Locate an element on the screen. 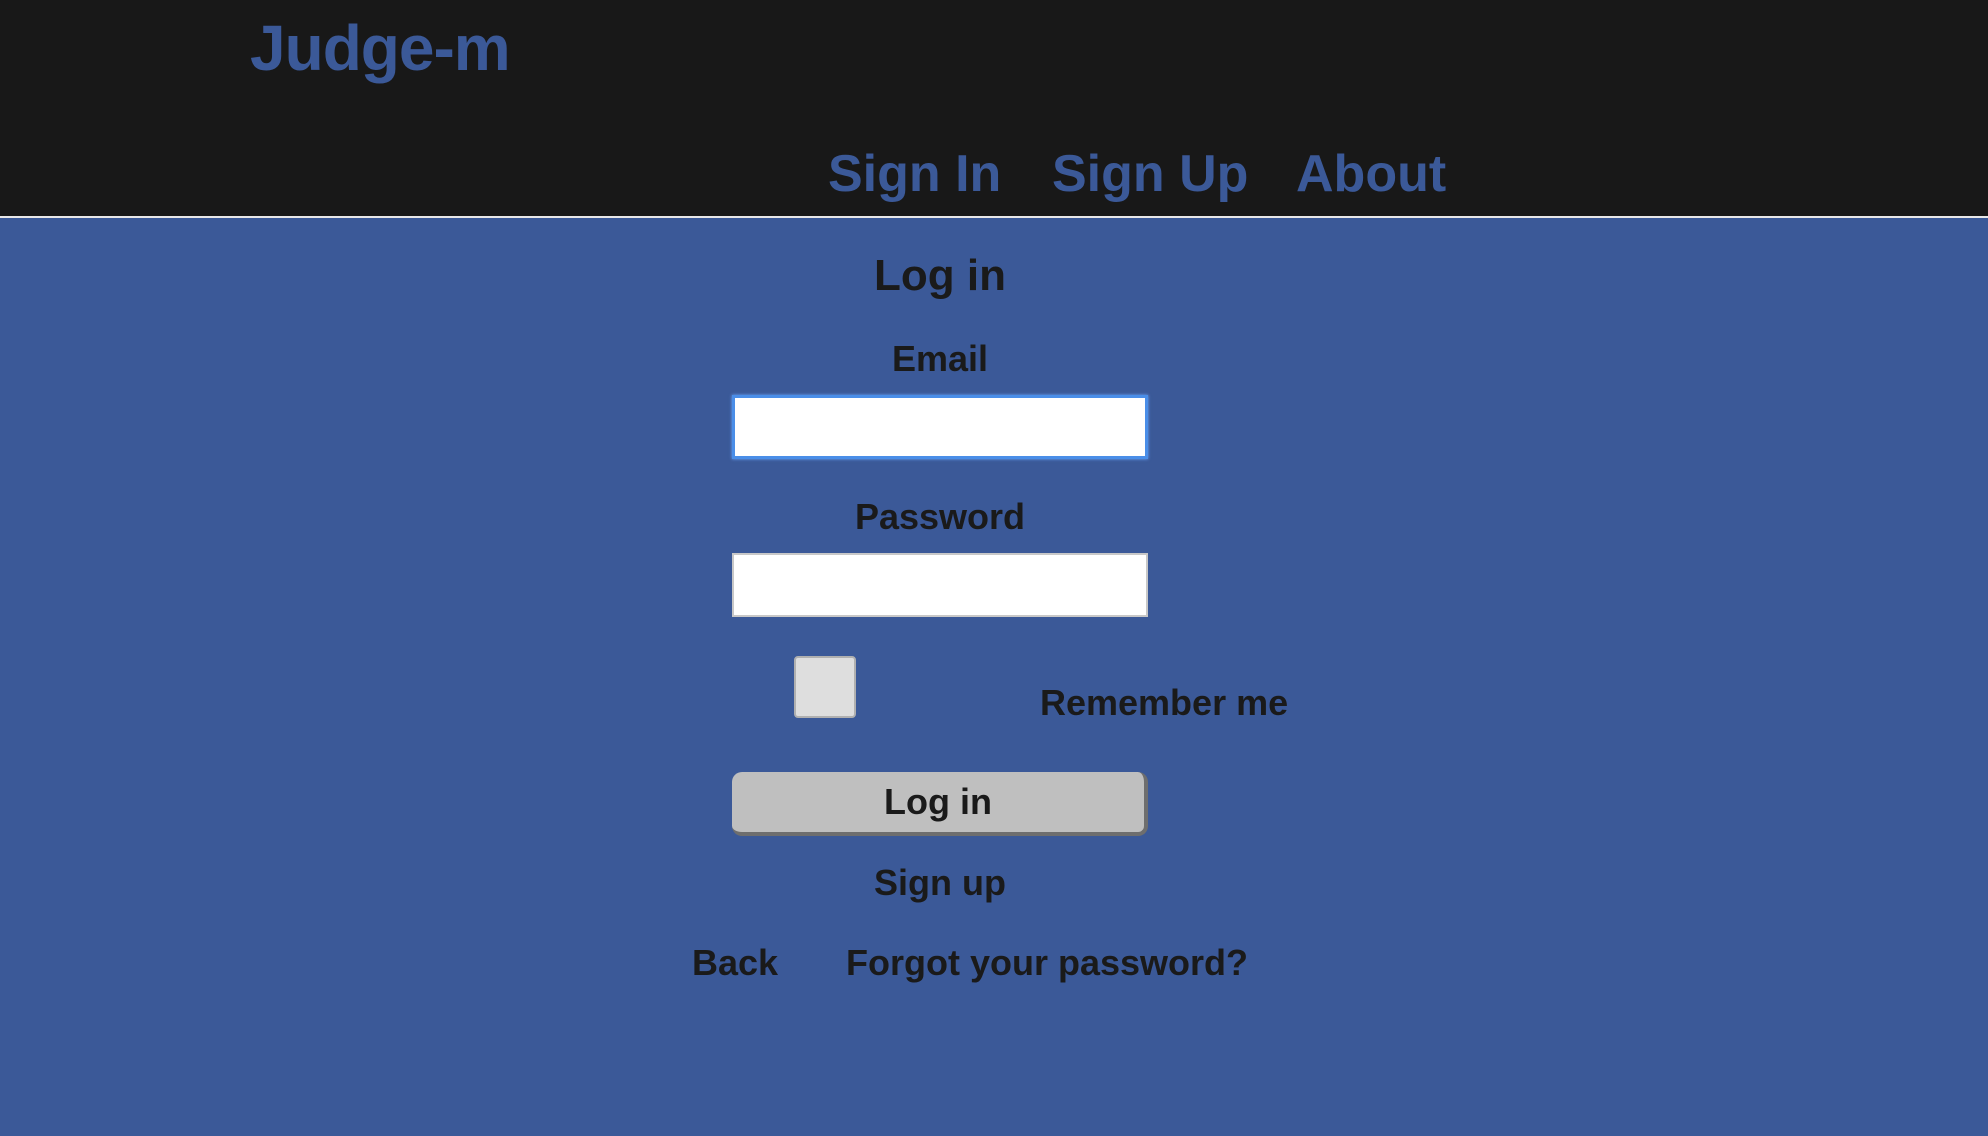 This screenshot has height=1136, width=1988. nav-sign-in-link: Sign In is located at coordinates (914, 174).